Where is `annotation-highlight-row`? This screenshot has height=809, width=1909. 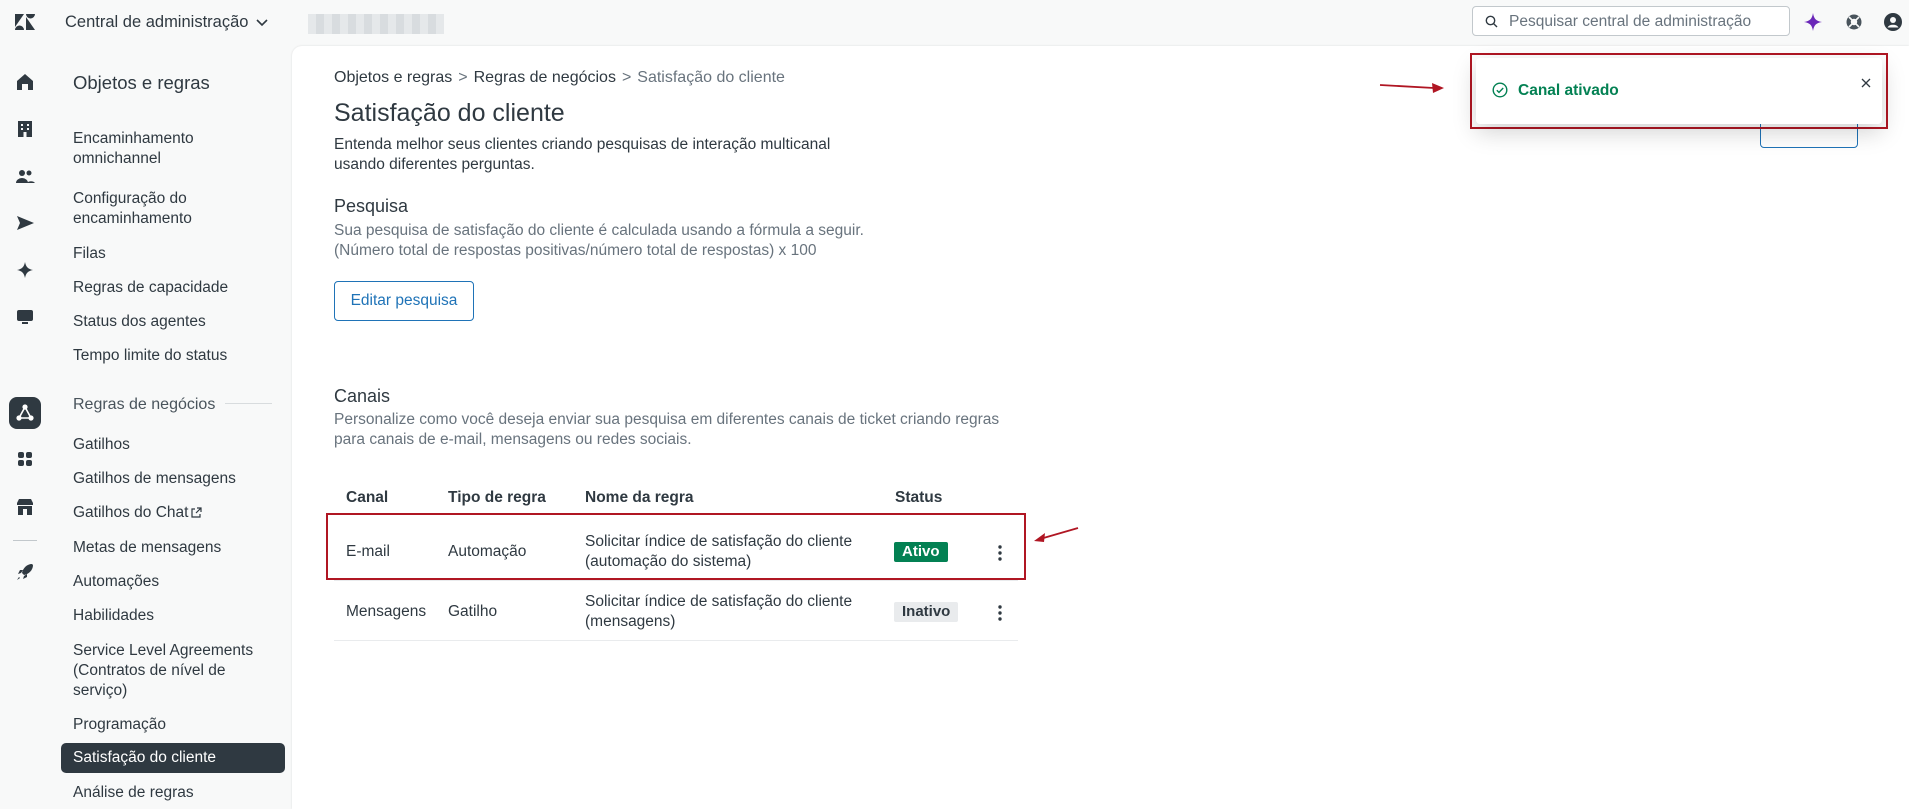
annotation-highlight-row is located at coordinates (676, 546).